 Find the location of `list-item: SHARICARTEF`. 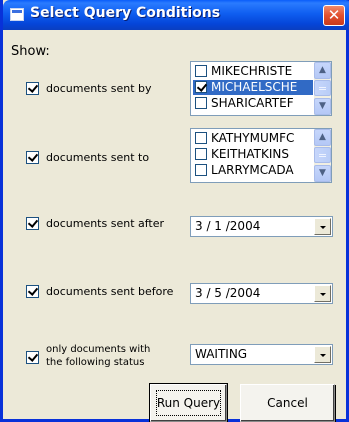

list-item: SHARICARTEF is located at coordinates (253, 103).